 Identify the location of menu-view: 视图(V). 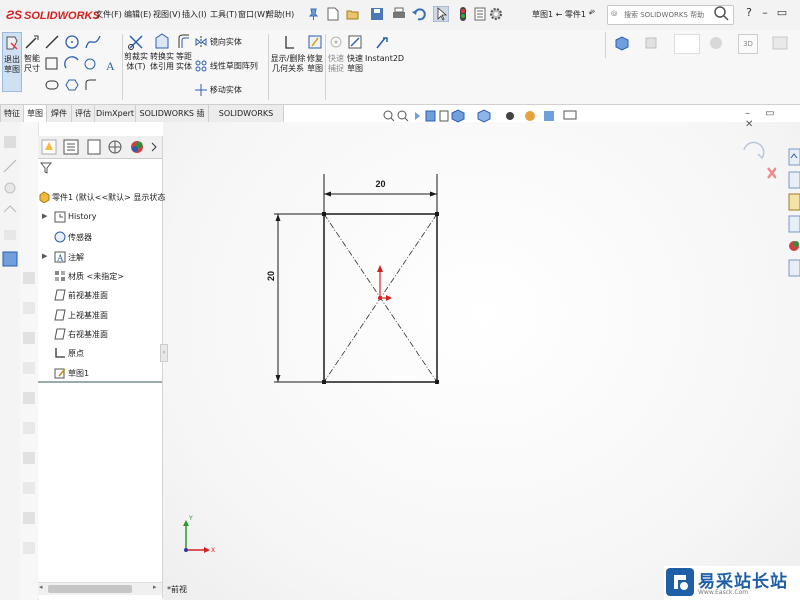
(167, 14).